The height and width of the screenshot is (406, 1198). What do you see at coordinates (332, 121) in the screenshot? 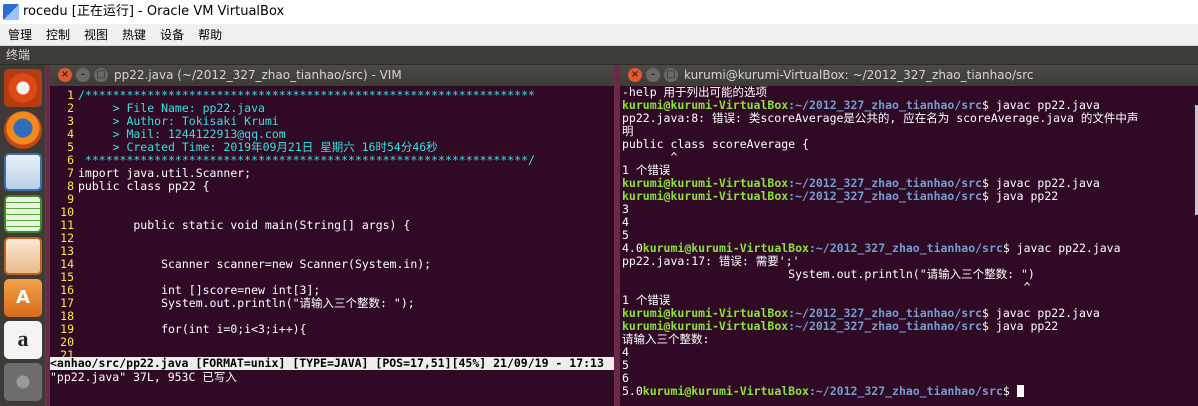
I see `vim-code-line: 3 > Author: Tokisaki Krumi` at bounding box center [332, 121].